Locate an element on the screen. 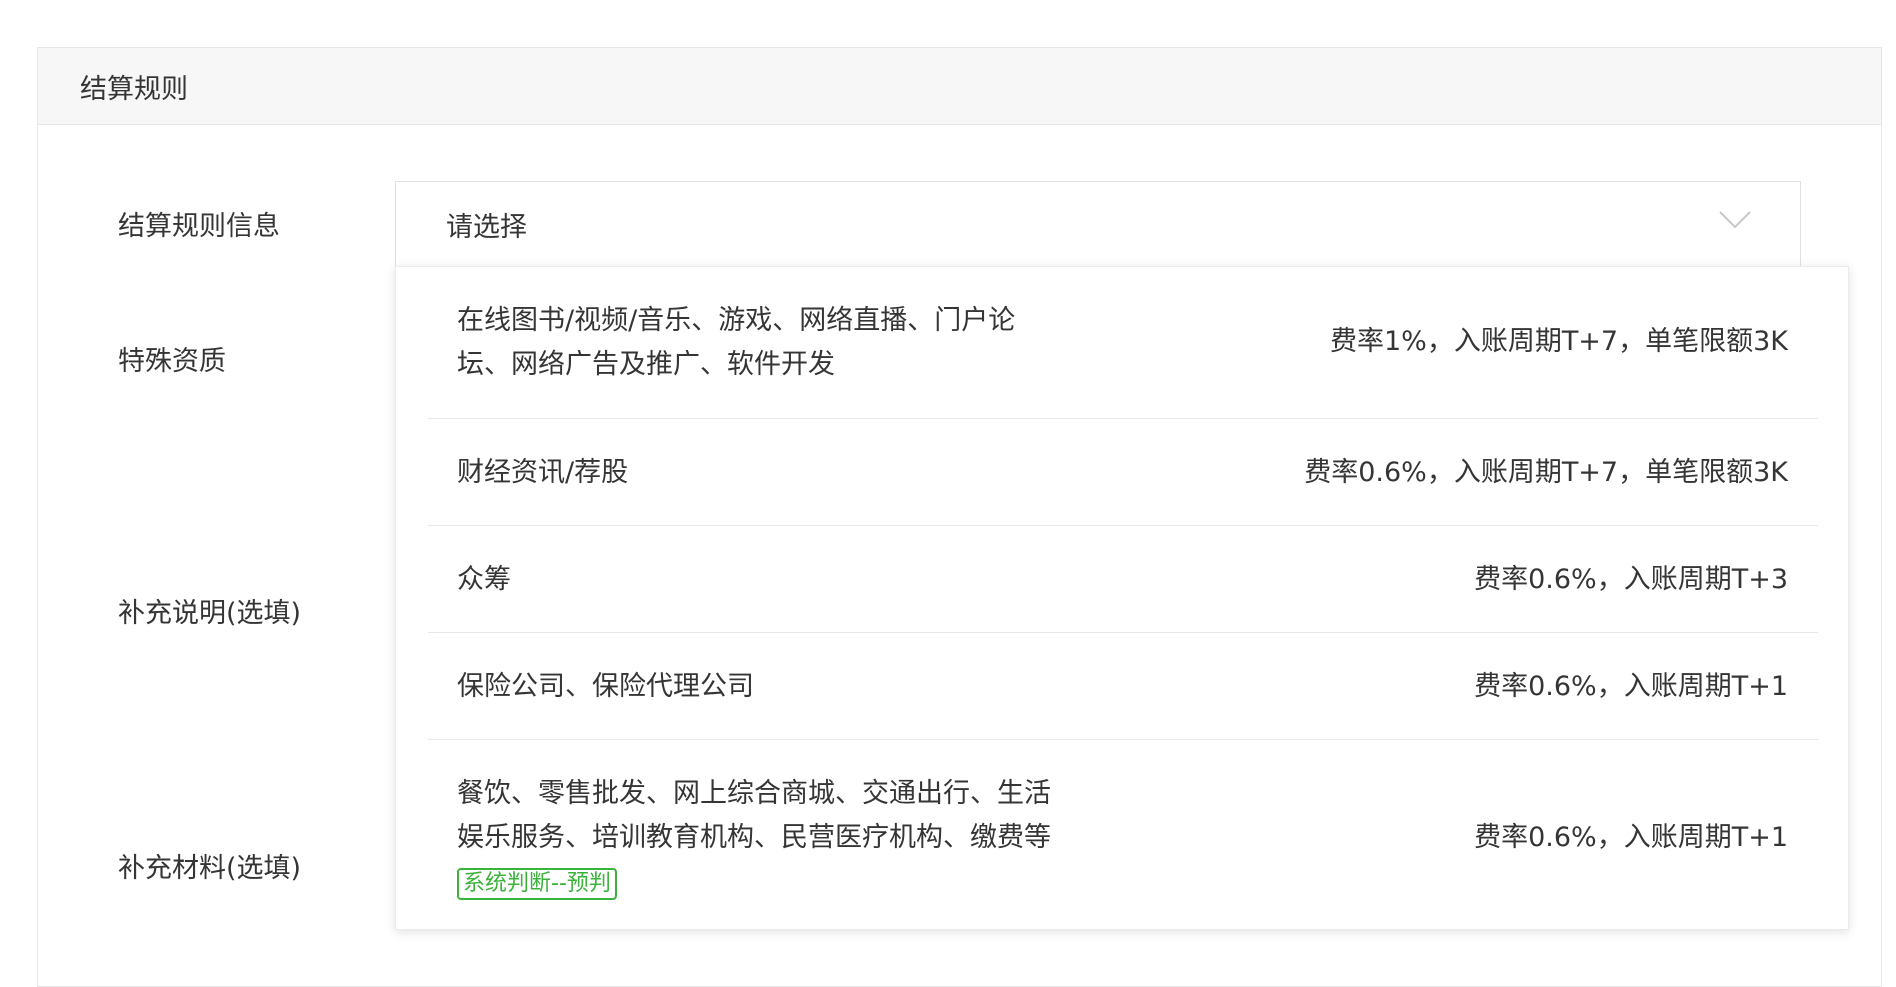  dropdown-option: 保险公司、保险代理公司 费率0.6%，入账周期T+1 is located at coordinates (1123, 686).